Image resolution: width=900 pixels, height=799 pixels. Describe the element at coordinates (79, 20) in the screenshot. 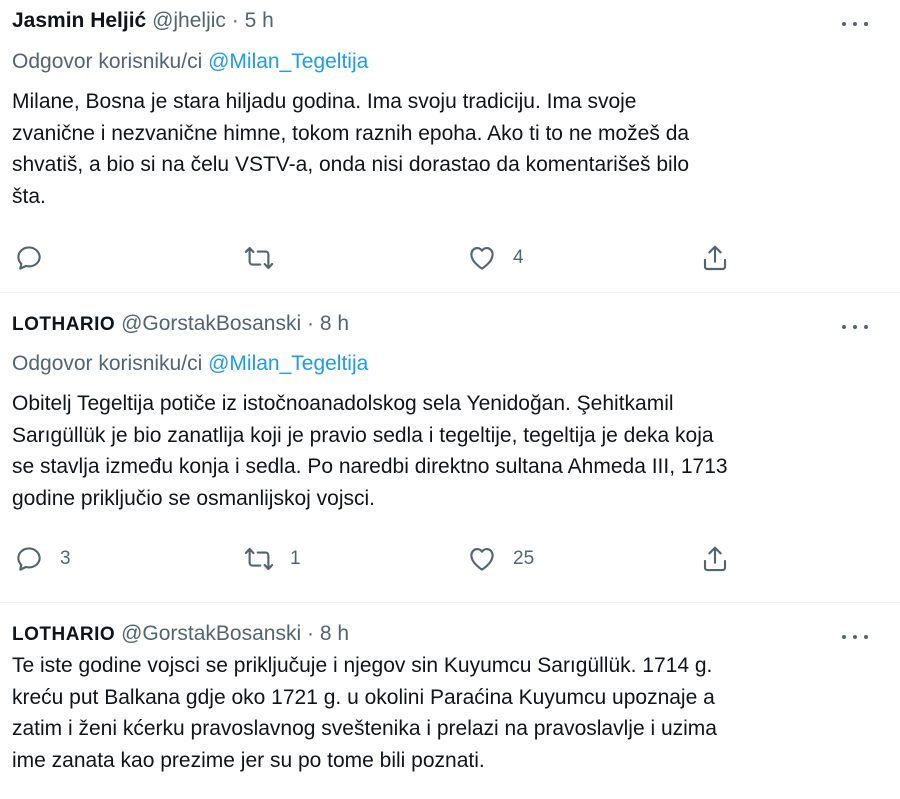

I see `author-name: Jasmin Heljić` at that location.